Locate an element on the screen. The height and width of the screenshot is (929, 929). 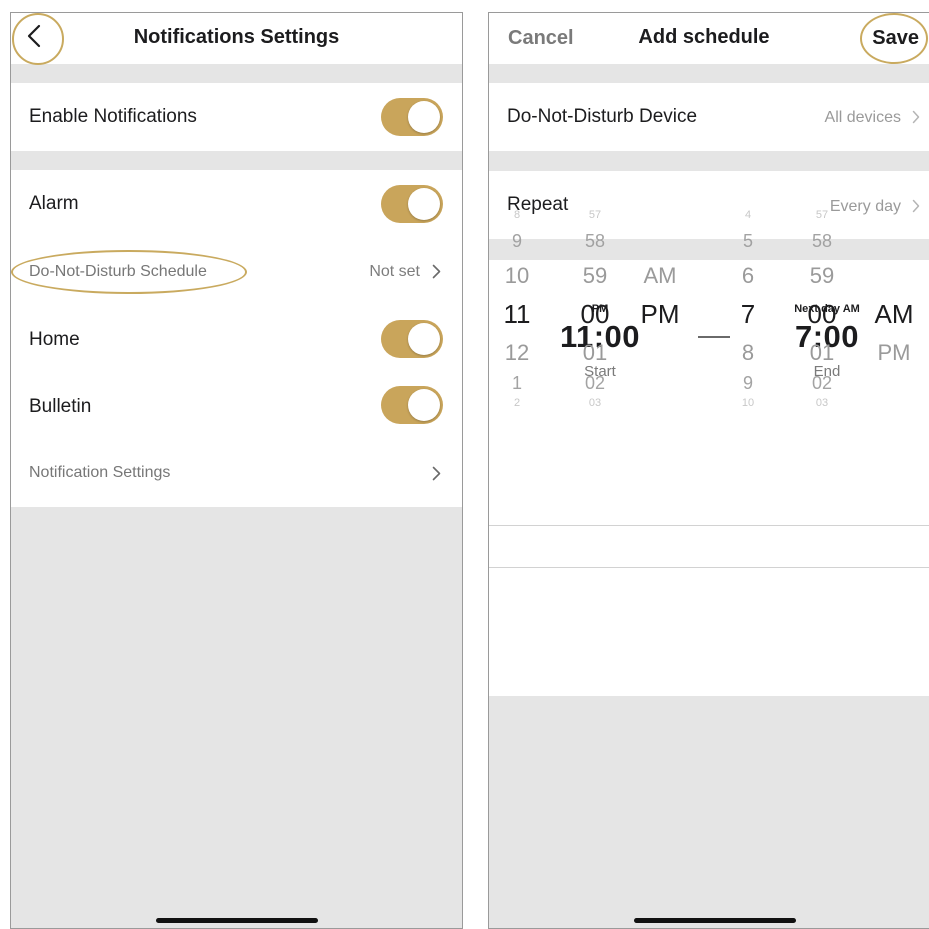
enable-notifications-row: Enable Notifications is located at coordinates (236, 117).